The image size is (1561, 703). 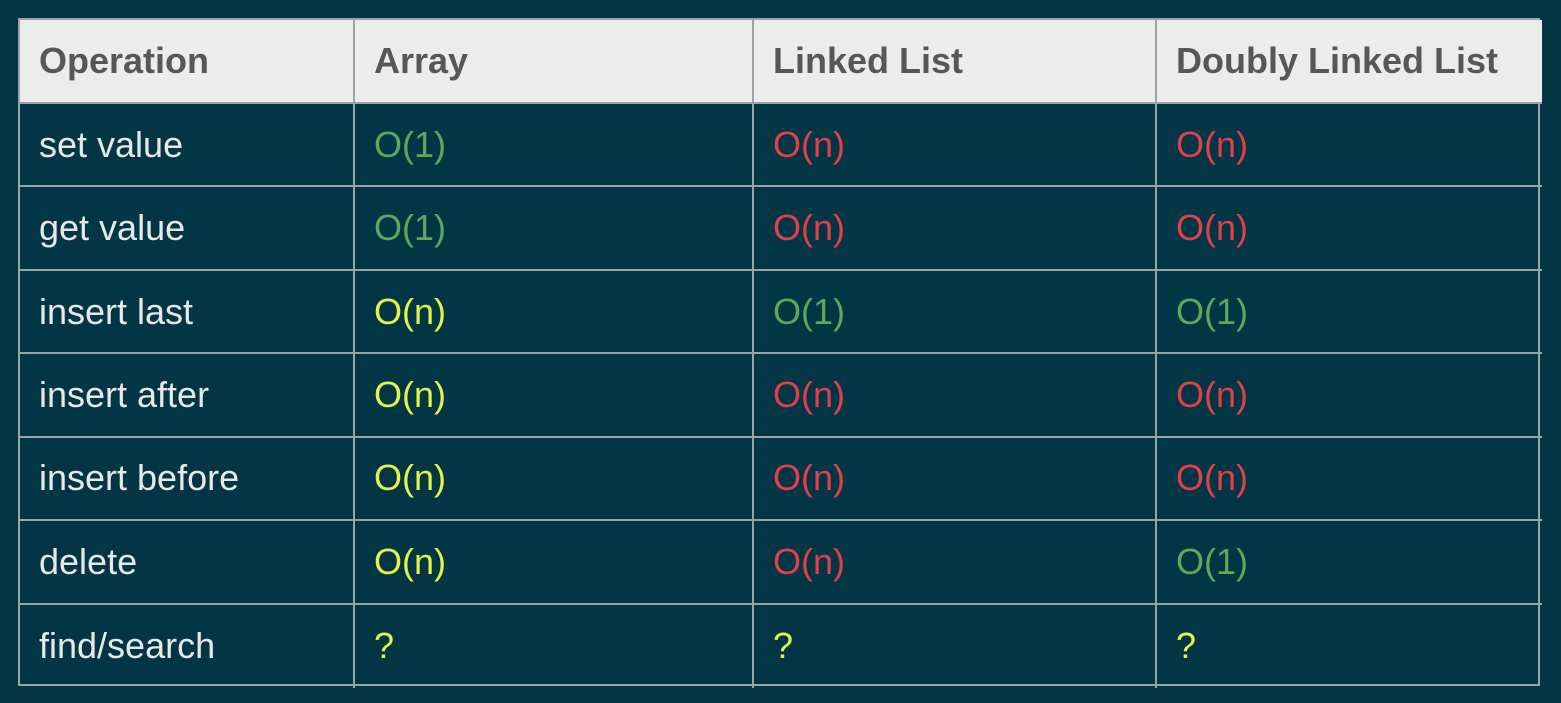 What do you see at coordinates (554, 646) in the screenshot?
I see `array-cell: ?` at bounding box center [554, 646].